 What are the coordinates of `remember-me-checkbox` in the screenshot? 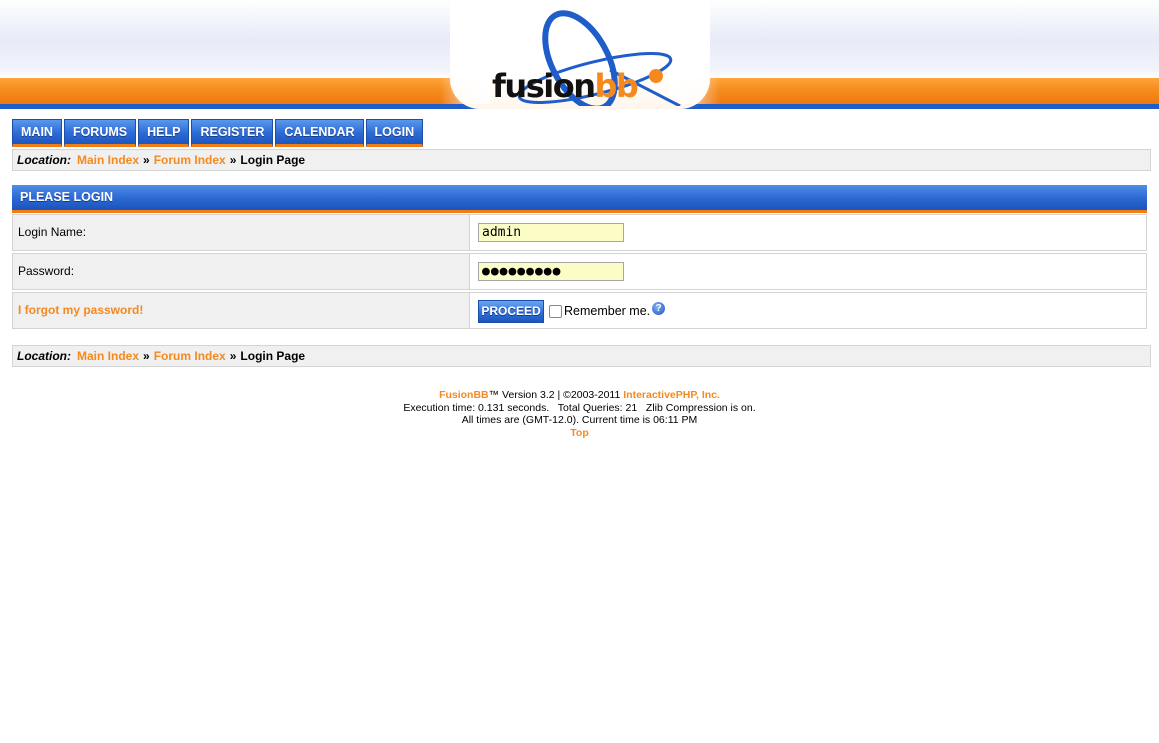 It's located at (555, 311).